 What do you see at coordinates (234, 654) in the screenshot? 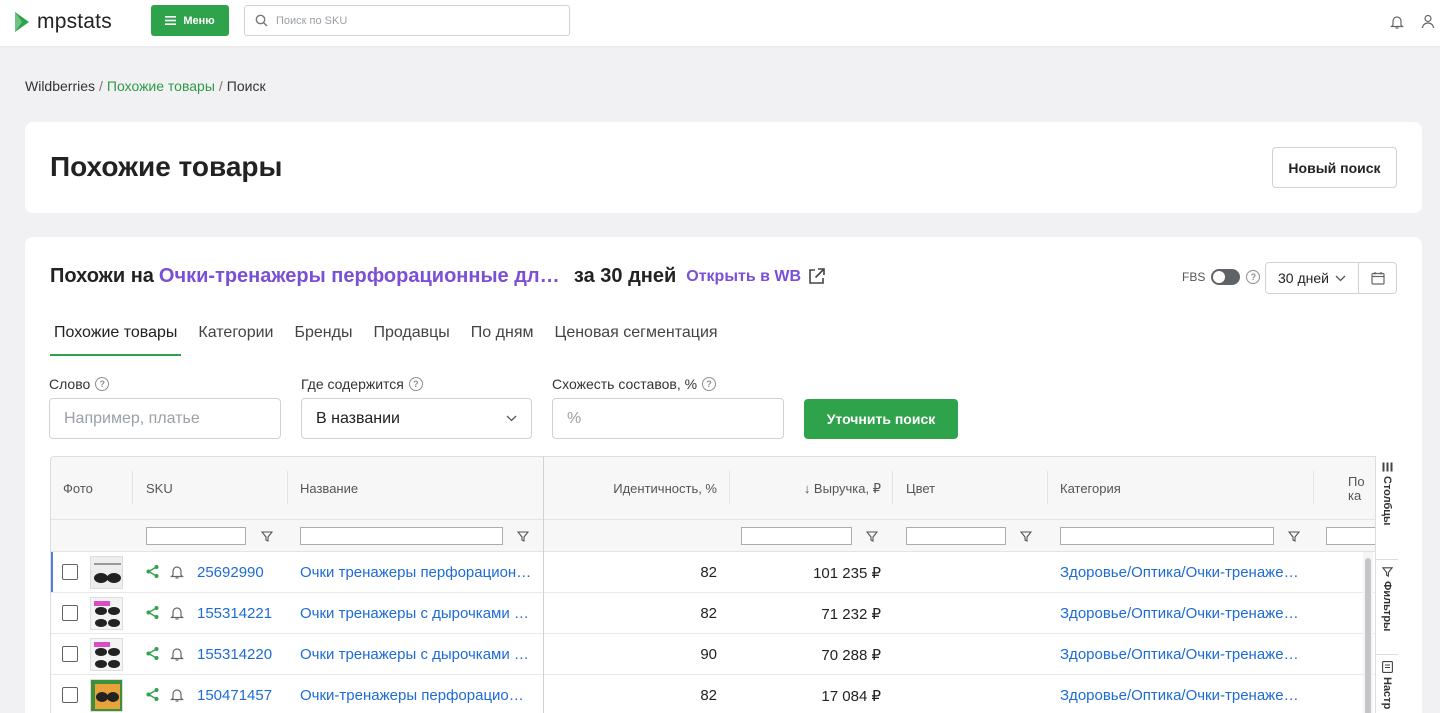
I see `sku-link: 155314220` at bounding box center [234, 654].